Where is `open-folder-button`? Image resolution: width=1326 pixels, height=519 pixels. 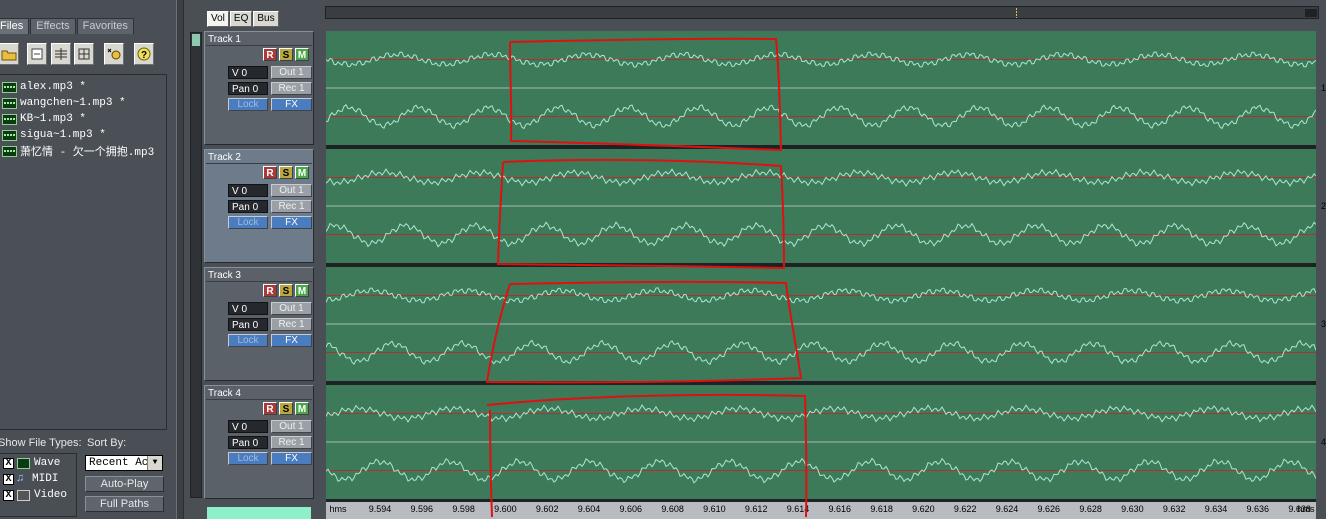
open-folder-button is located at coordinates (9, 54).